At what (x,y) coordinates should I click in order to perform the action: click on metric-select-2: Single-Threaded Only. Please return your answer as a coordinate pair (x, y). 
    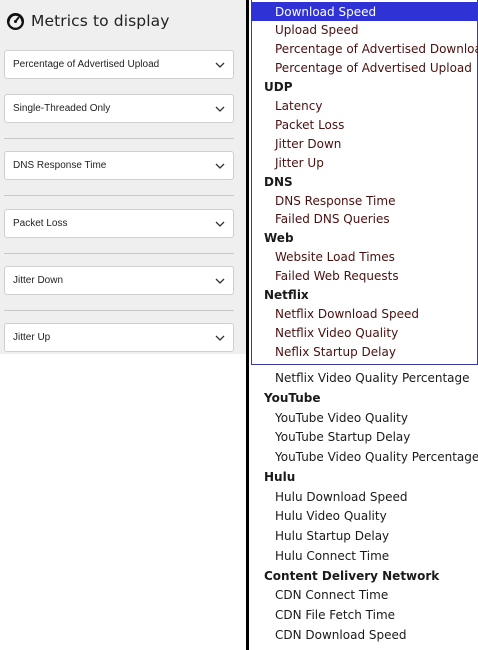
    Looking at the image, I should click on (119, 108).